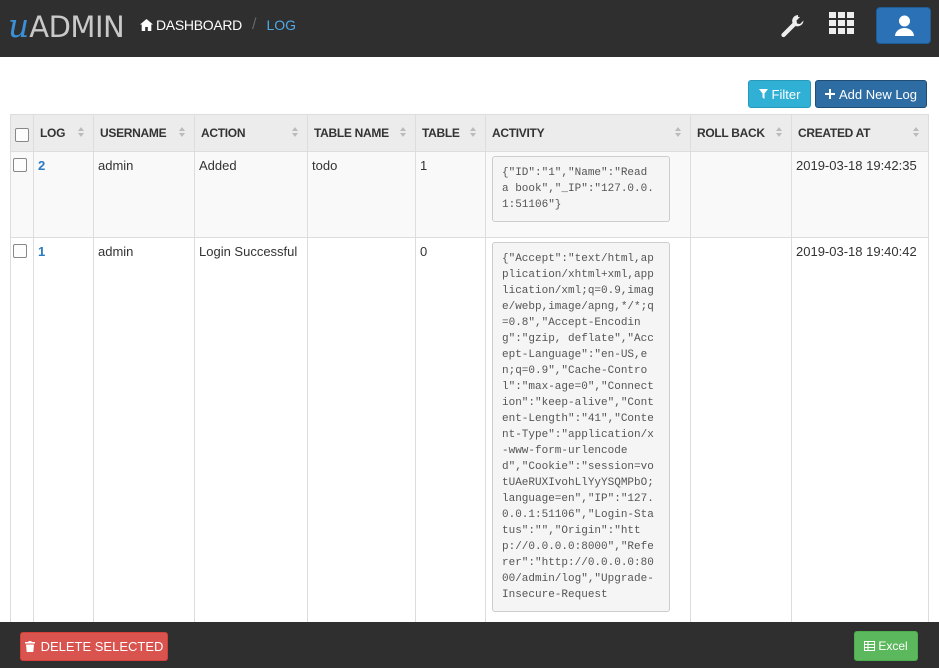 The height and width of the screenshot is (668, 939). What do you see at coordinates (63, 133) in the screenshot?
I see `column-header-log: LOG` at bounding box center [63, 133].